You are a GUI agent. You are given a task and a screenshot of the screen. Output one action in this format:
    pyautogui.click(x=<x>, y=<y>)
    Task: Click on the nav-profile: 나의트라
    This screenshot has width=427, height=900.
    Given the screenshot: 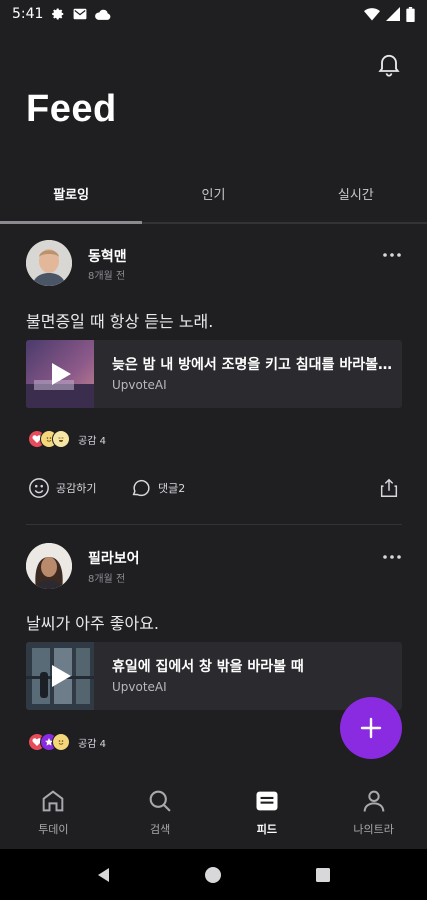 What is the action you would take?
    pyautogui.click(x=373, y=812)
    